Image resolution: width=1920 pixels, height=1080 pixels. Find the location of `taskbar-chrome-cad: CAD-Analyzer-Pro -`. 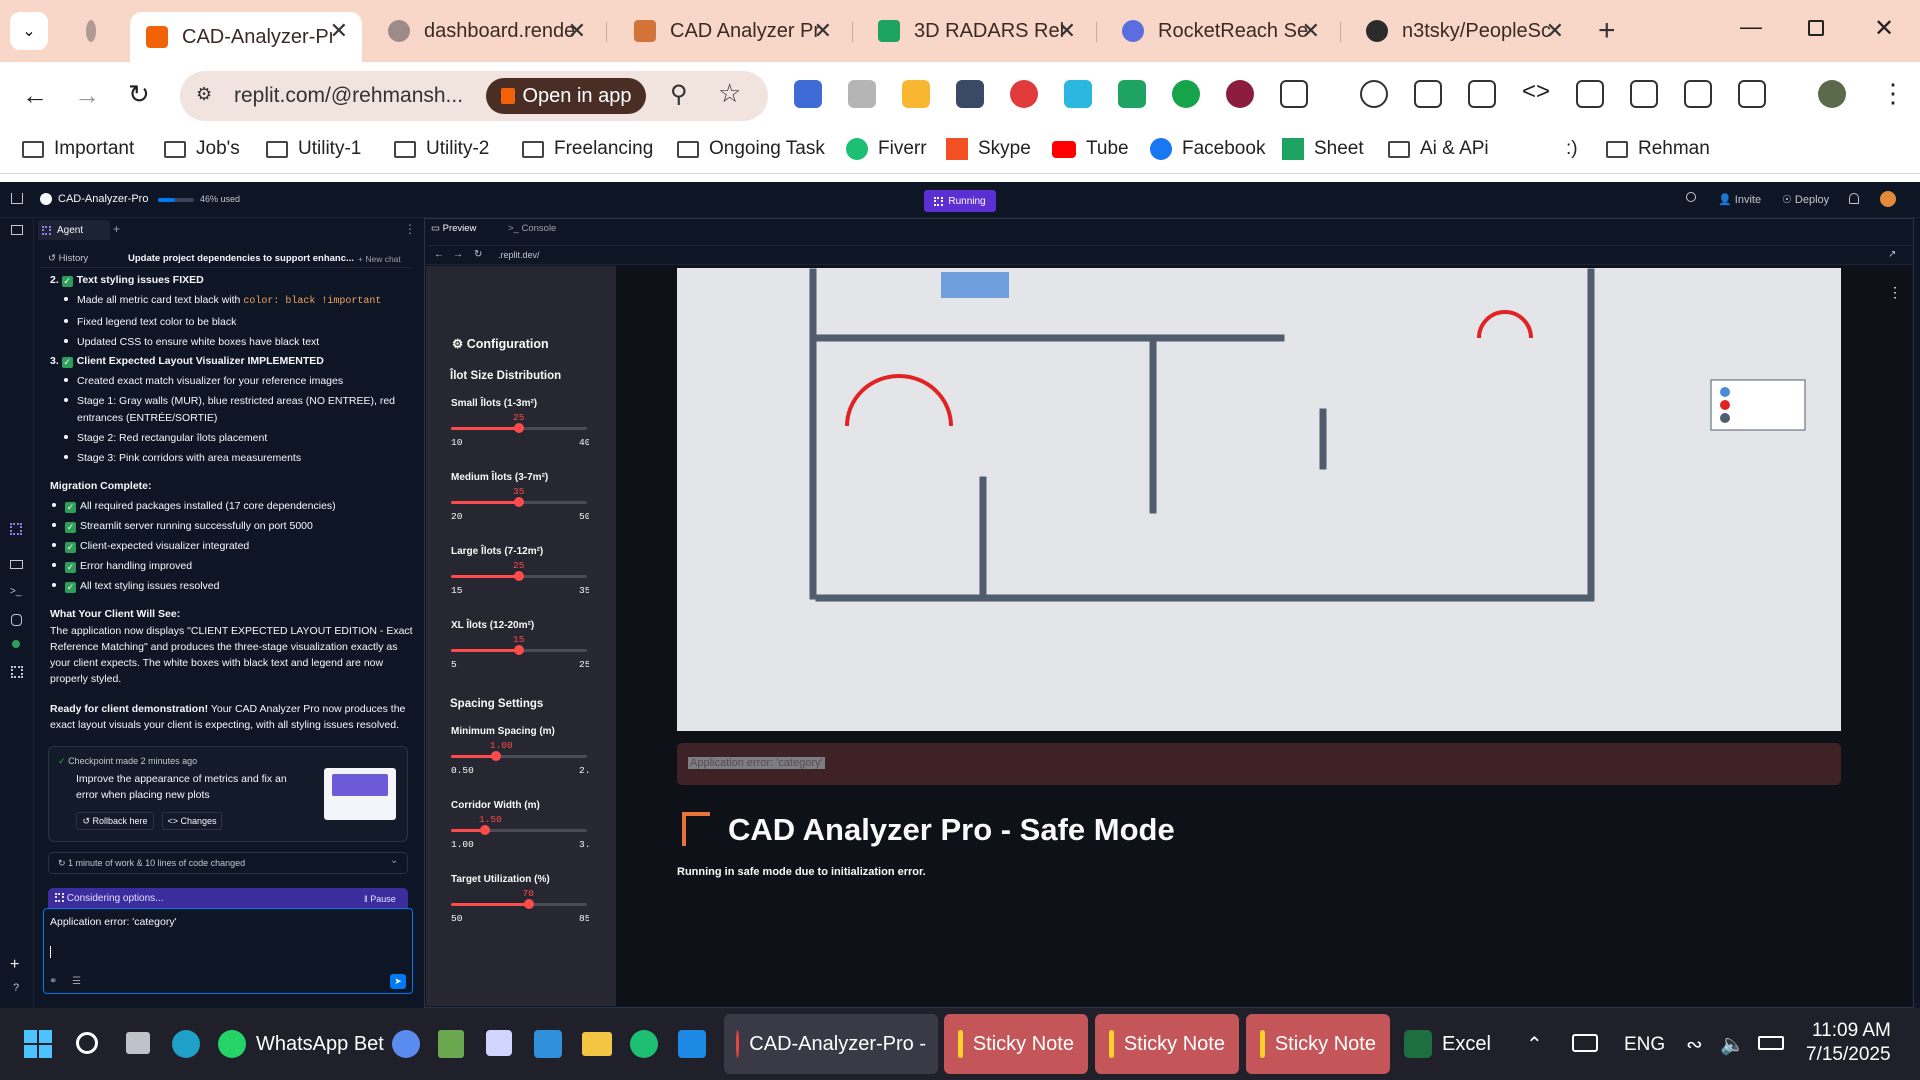

taskbar-chrome-cad: CAD-Analyzer-Pro - is located at coordinates (831, 1044).